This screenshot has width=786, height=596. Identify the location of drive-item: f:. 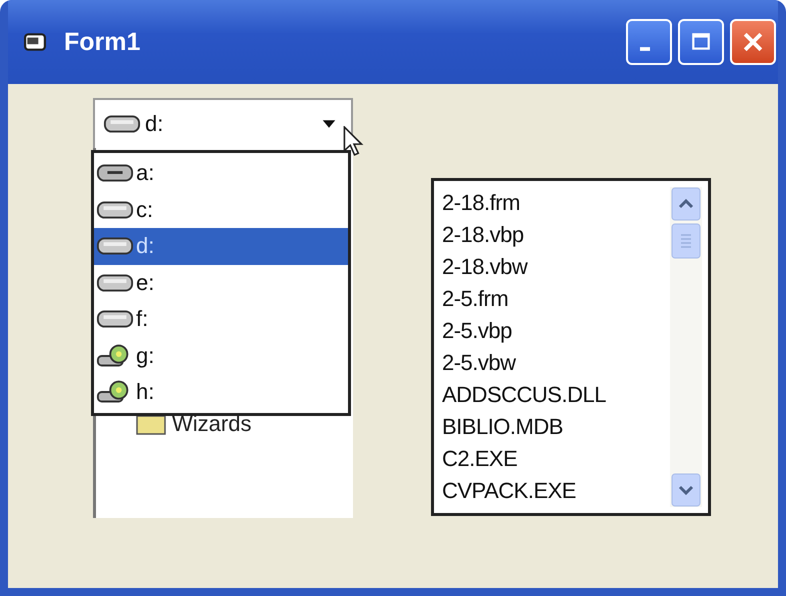
(221, 319).